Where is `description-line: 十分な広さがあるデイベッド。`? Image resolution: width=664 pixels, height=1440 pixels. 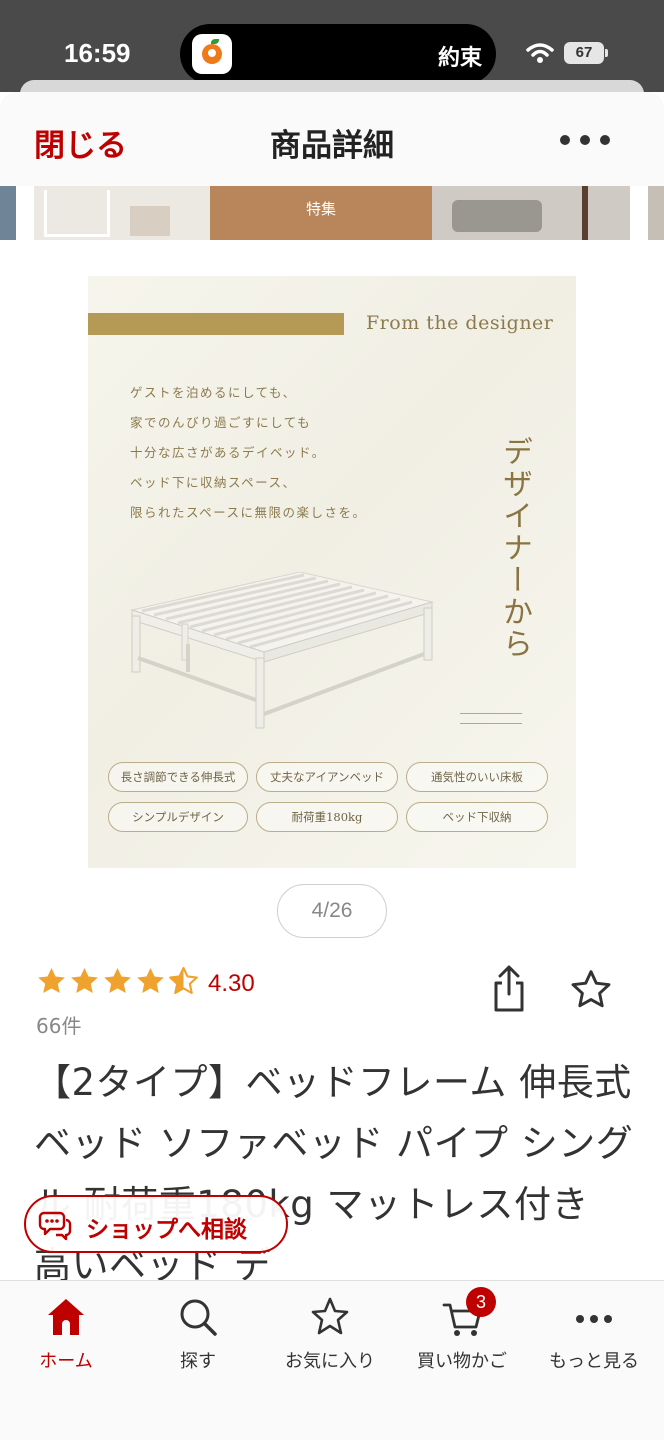
description-line: 十分な広さがあるデイベッド。 is located at coordinates (228, 452).